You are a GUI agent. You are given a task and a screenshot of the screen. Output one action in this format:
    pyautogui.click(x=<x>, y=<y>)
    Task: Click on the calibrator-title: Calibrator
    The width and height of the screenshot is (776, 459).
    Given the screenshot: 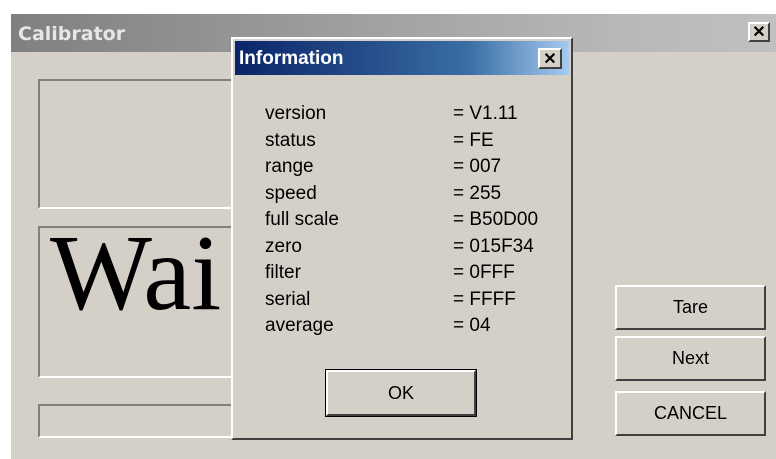 What is the action you would take?
    pyautogui.click(x=72, y=34)
    